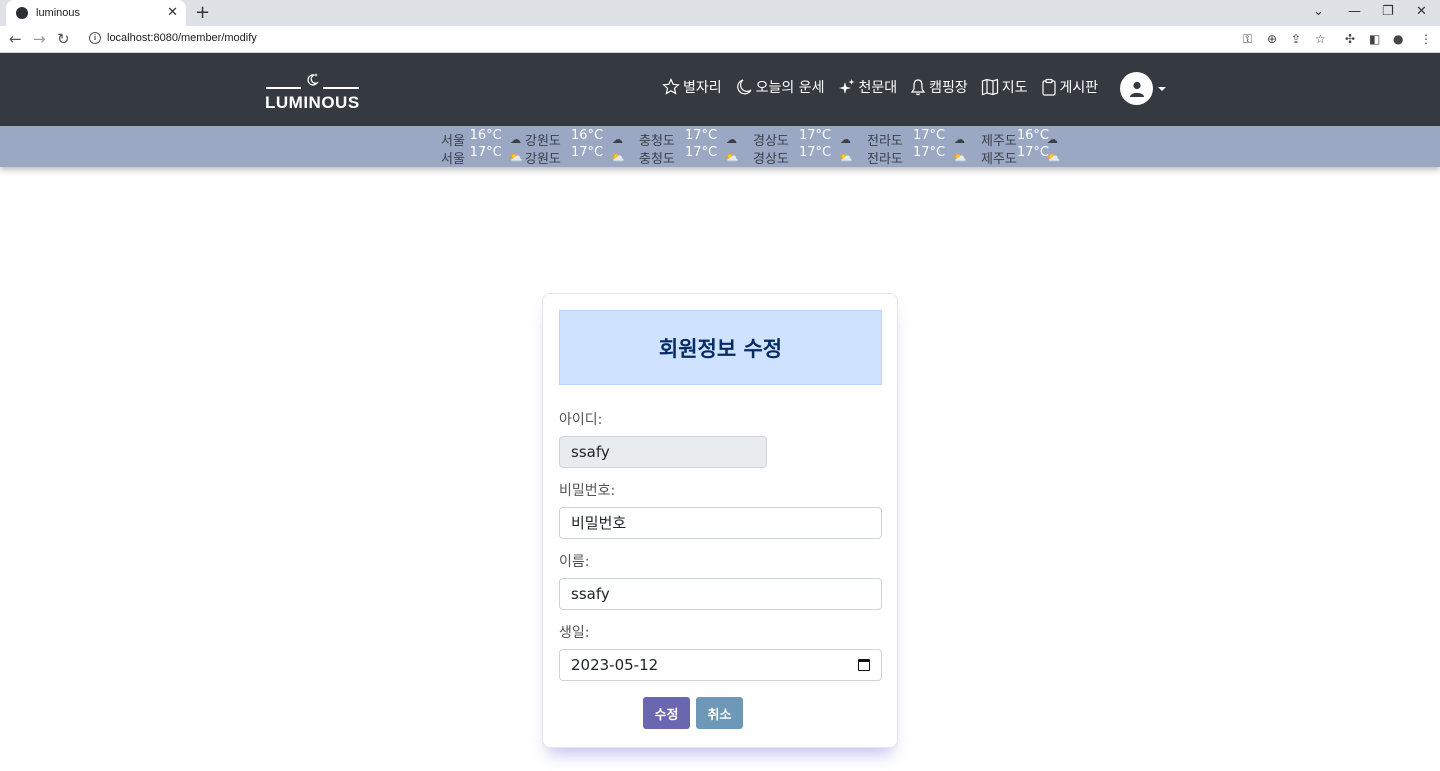  I want to click on profile-icon: ●, so click(1398, 39).